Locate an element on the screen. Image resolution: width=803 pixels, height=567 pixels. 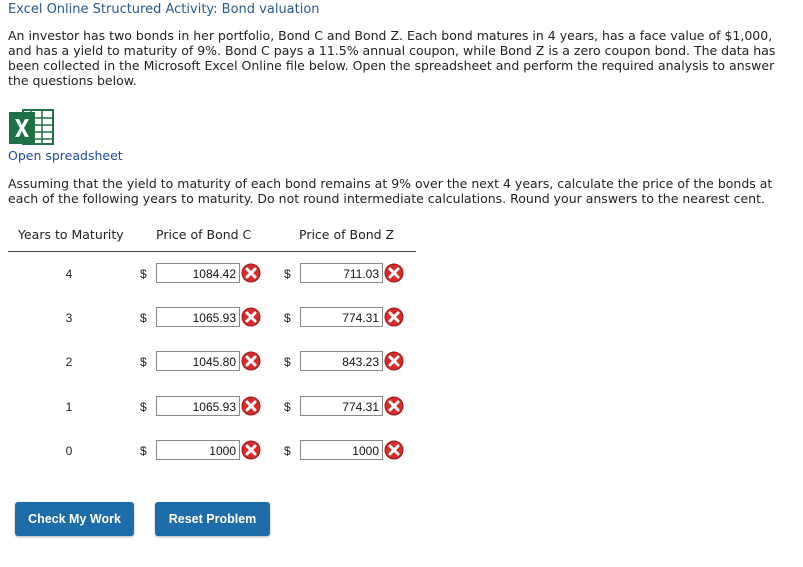
header-price-bond-z: Price of Bond Z is located at coordinates (347, 234).